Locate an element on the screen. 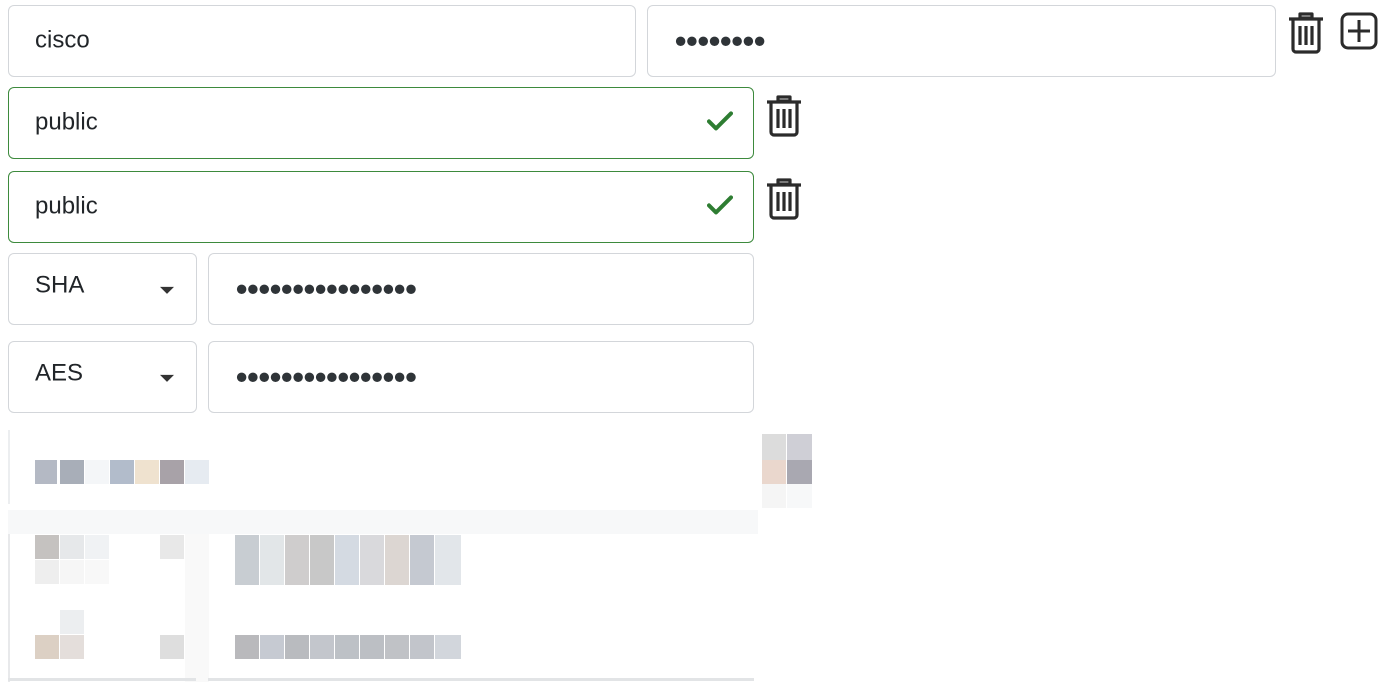 The image size is (1393, 684). privacy-password-input: ●●●●●●●●●●●●●●●● is located at coordinates (481, 377).